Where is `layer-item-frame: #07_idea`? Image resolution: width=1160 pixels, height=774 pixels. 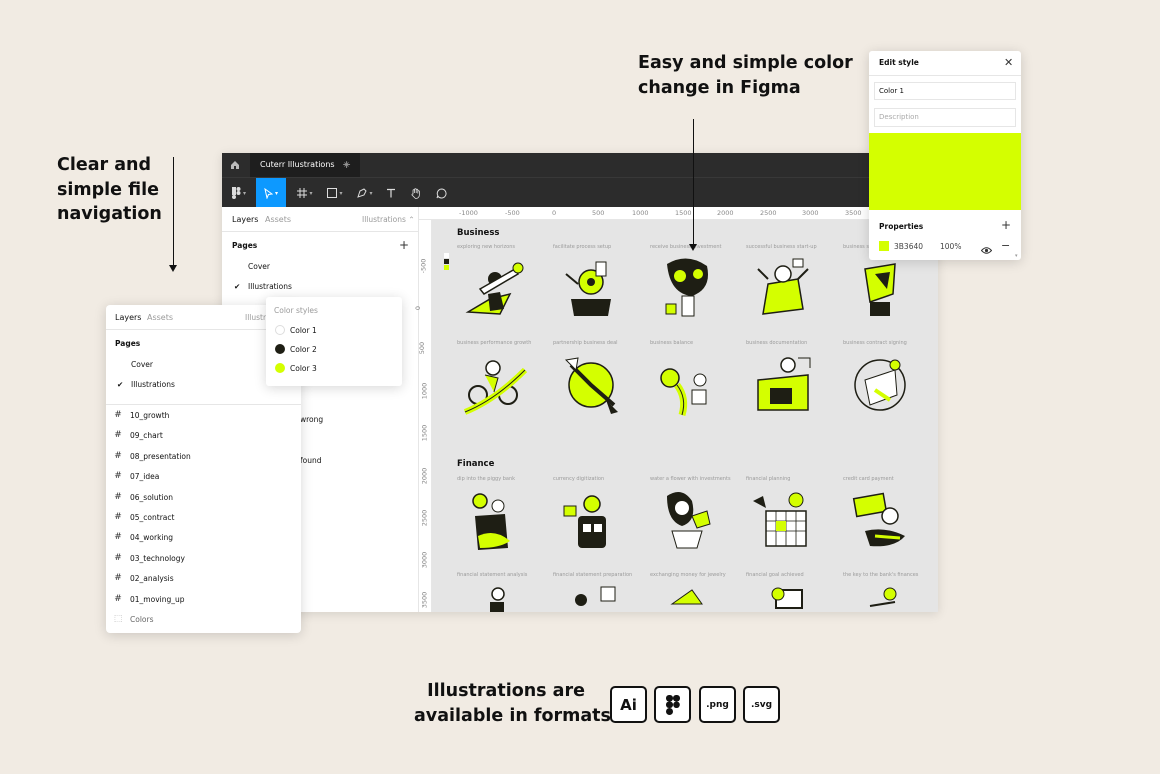
layer-item-frame: #07_idea is located at coordinates (203, 476).